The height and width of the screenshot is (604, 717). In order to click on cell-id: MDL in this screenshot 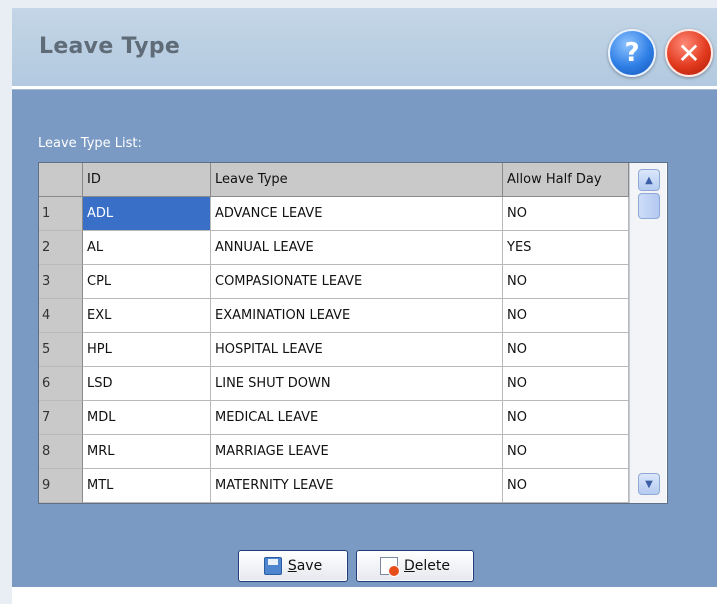, I will do `click(147, 418)`.